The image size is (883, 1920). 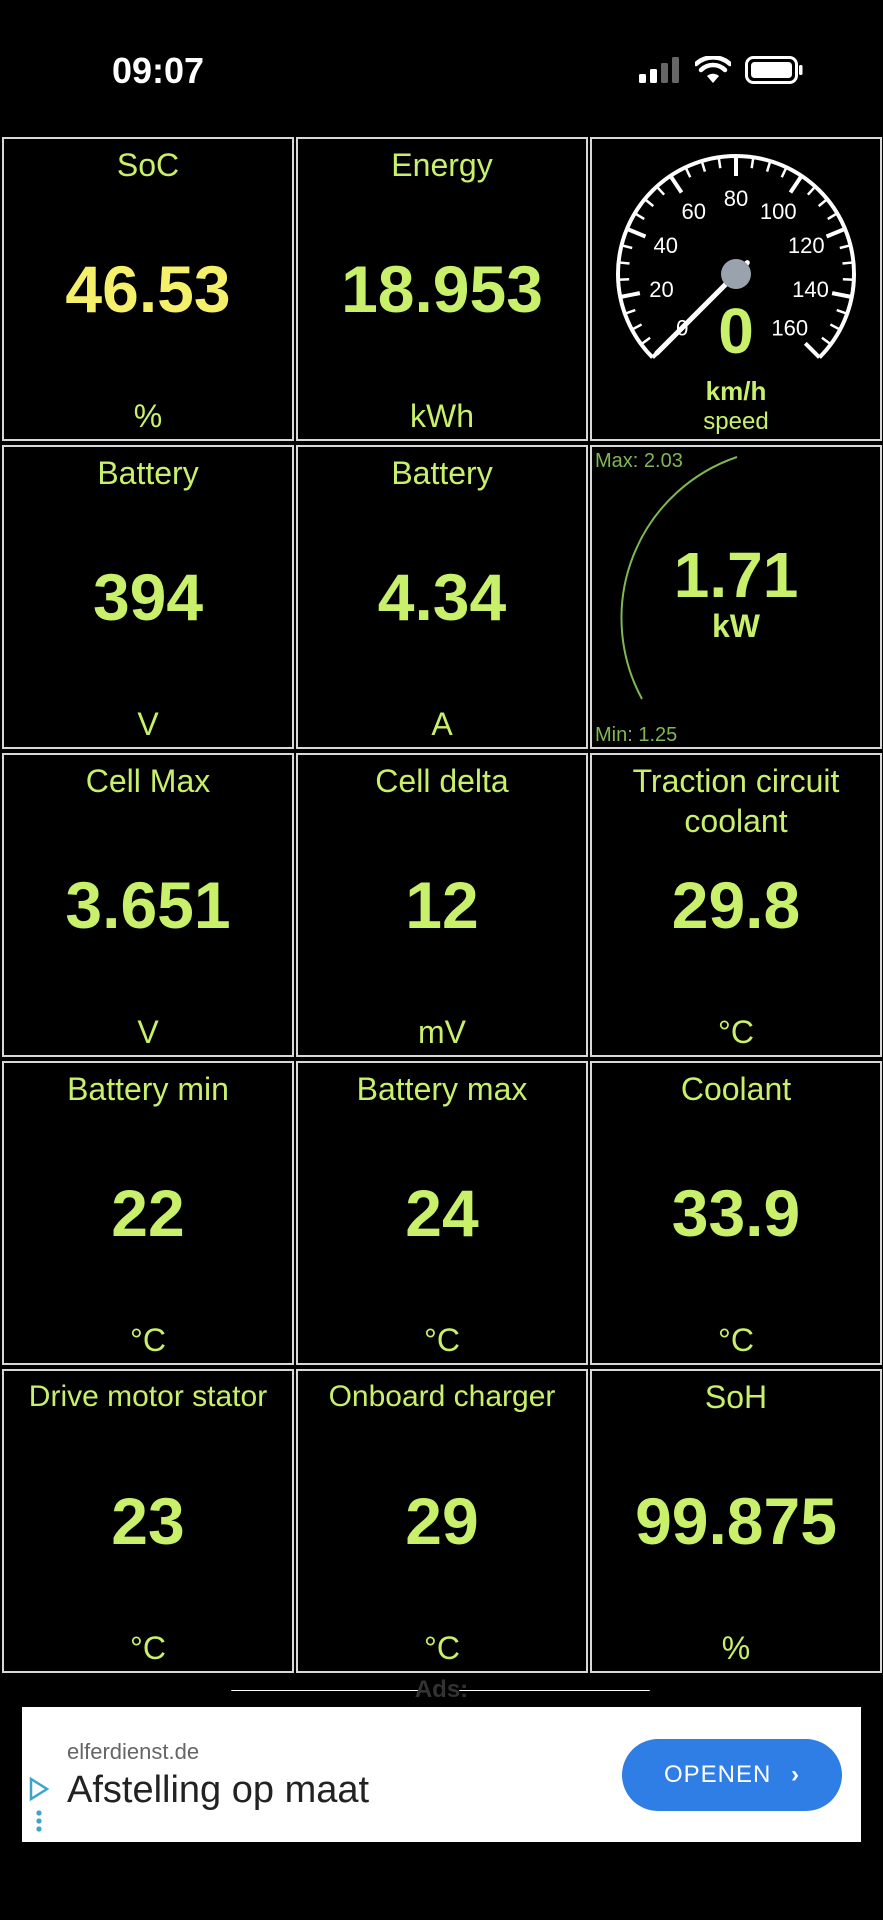 What do you see at coordinates (810, 289) in the screenshot?
I see `speedometer-tick-label: 140` at bounding box center [810, 289].